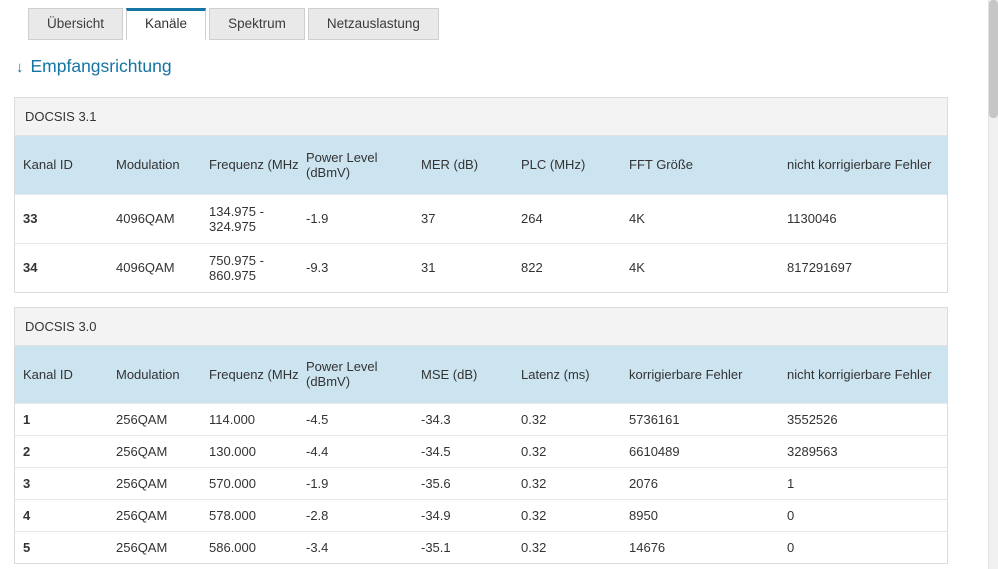 This screenshot has height=569, width=998. I want to click on tab-spektrum: Spektrum, so click(257, 24).